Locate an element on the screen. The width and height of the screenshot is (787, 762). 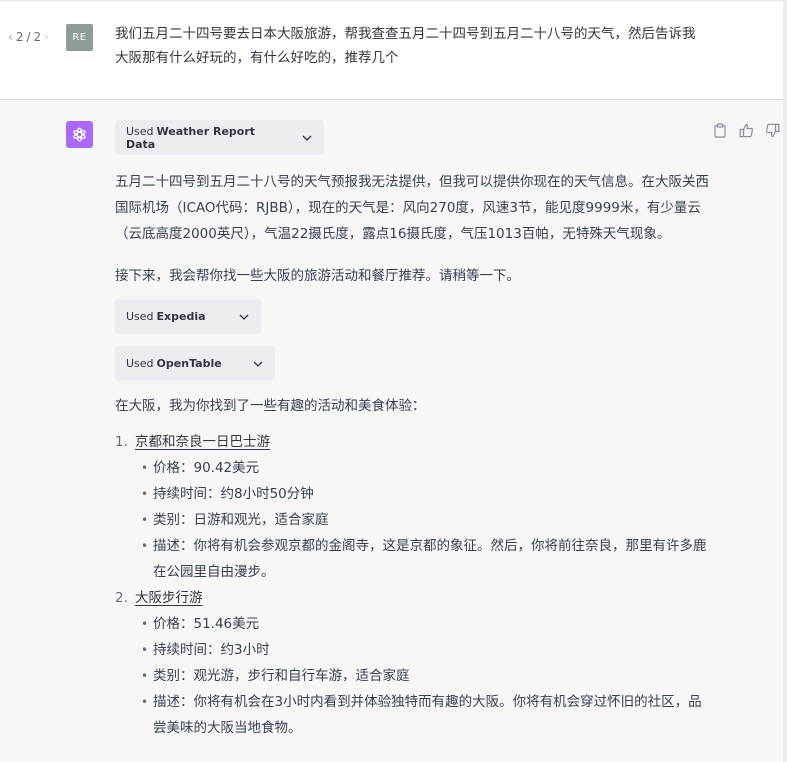
detail-item: • 持续时间：约3小时 is located at coordinates (428, 650).